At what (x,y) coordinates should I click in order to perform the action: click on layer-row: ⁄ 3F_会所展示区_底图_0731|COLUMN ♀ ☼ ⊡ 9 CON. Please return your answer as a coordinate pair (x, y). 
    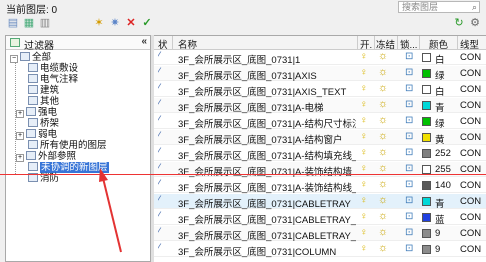
    Looking at the image, I should click on (320, 250).